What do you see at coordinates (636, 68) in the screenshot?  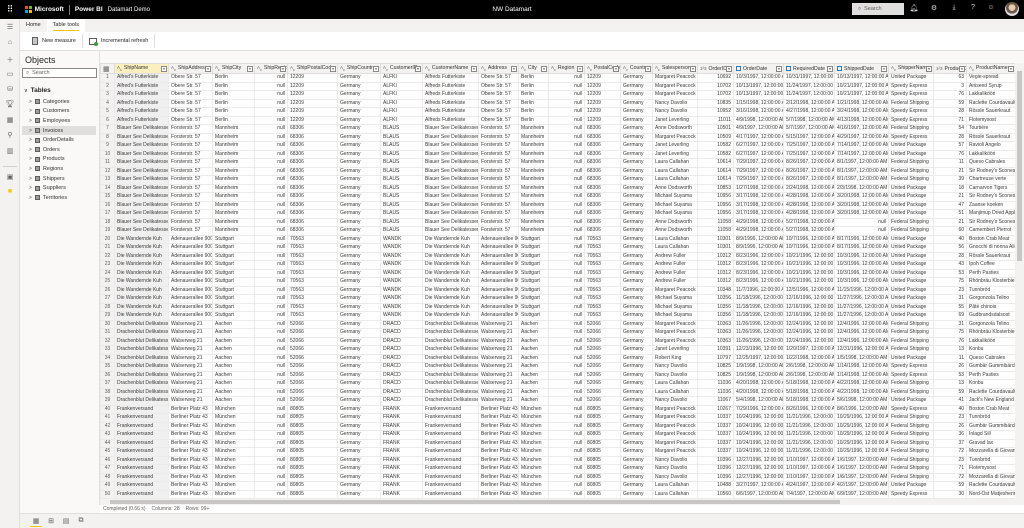 I see `column-header-country: Ac Country ▾` at bounding box center [636, 68].